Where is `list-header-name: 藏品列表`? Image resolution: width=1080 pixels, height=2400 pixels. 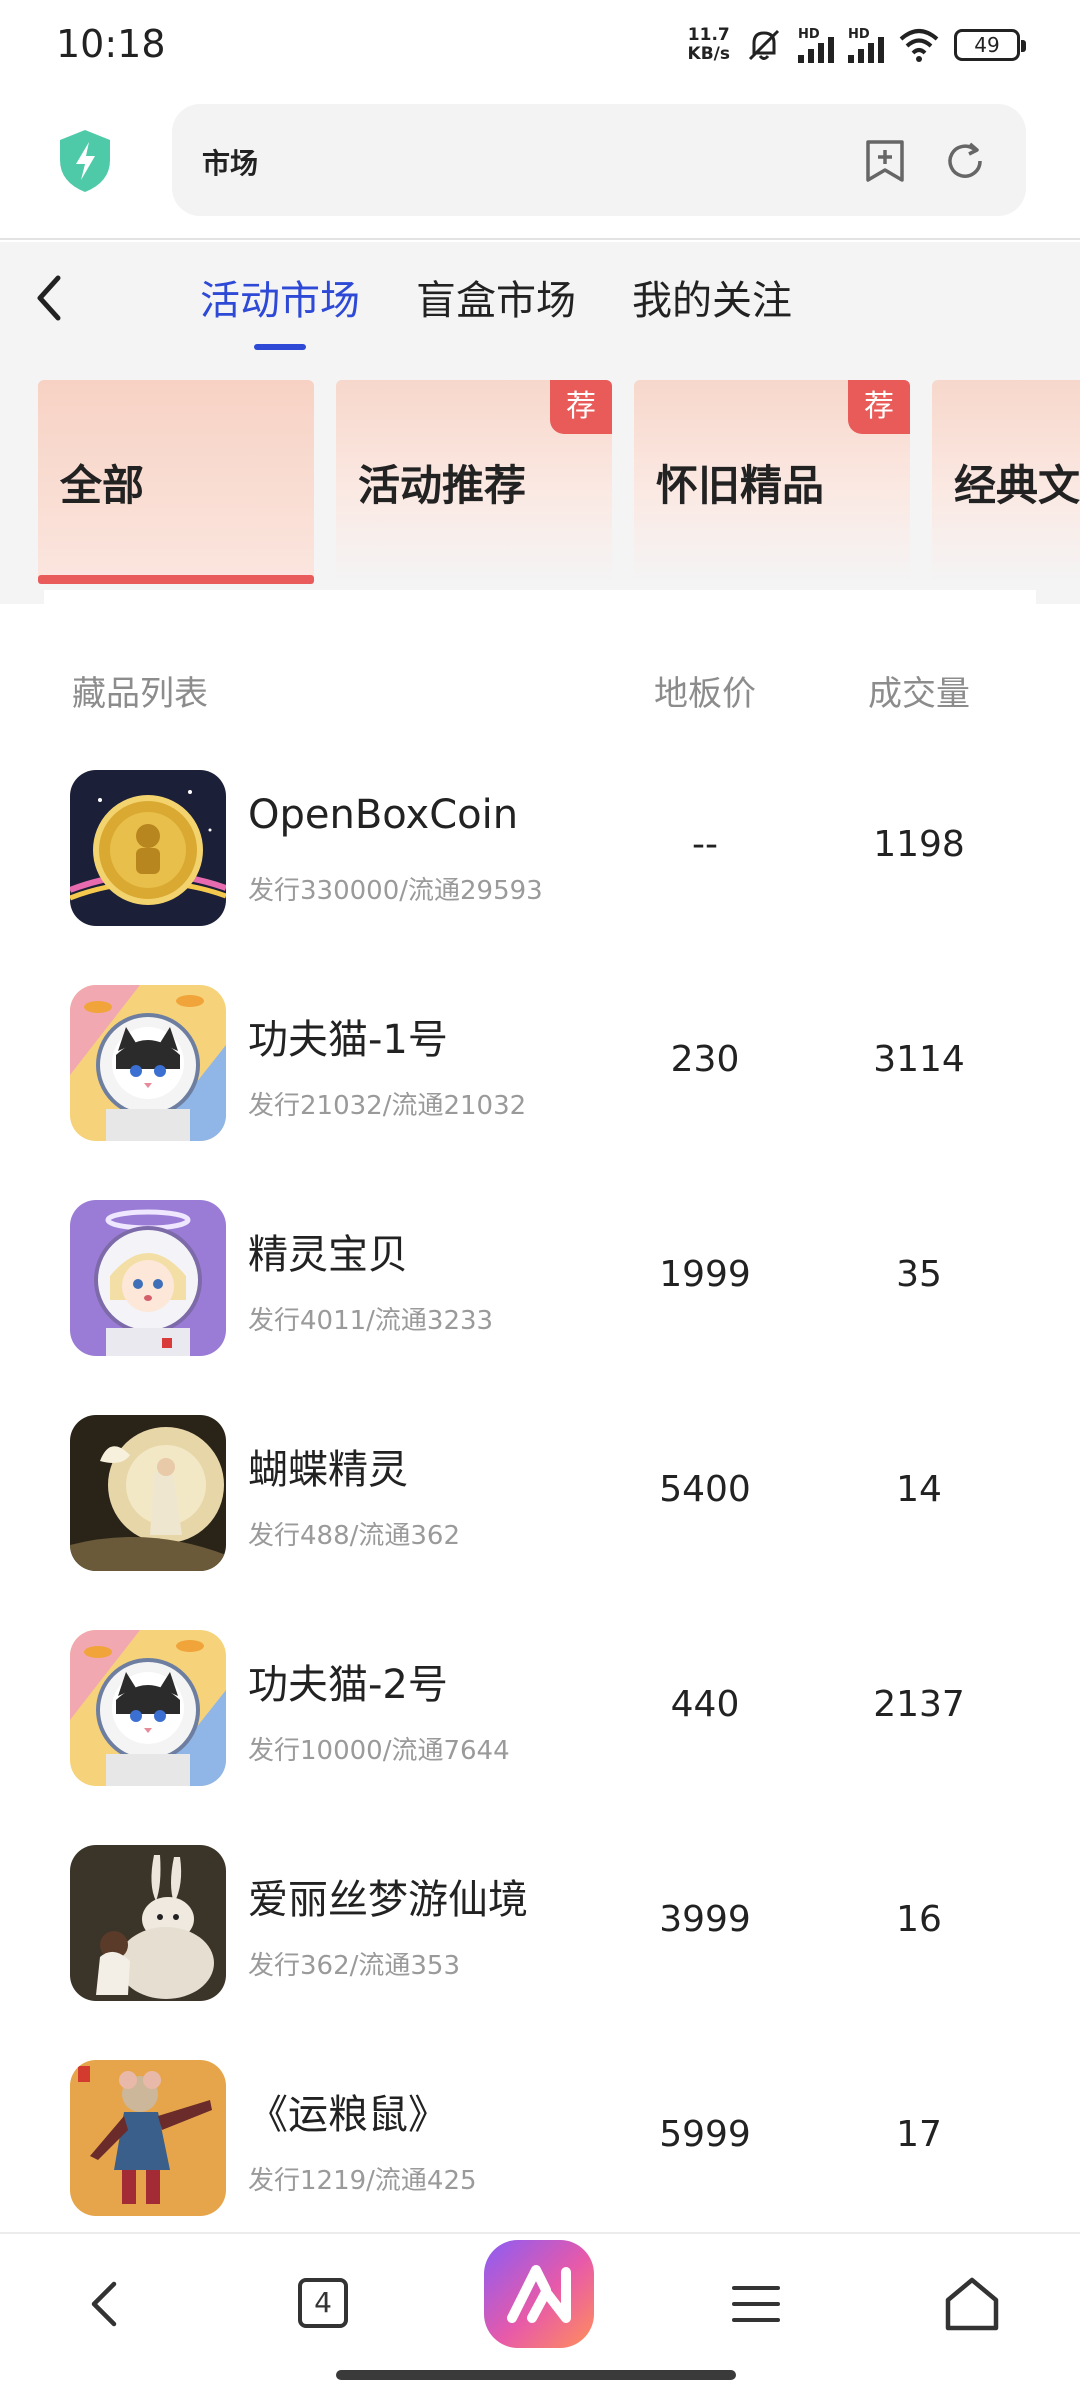 list-header-name: 藏品列表 is located at coordinates (140, 694).